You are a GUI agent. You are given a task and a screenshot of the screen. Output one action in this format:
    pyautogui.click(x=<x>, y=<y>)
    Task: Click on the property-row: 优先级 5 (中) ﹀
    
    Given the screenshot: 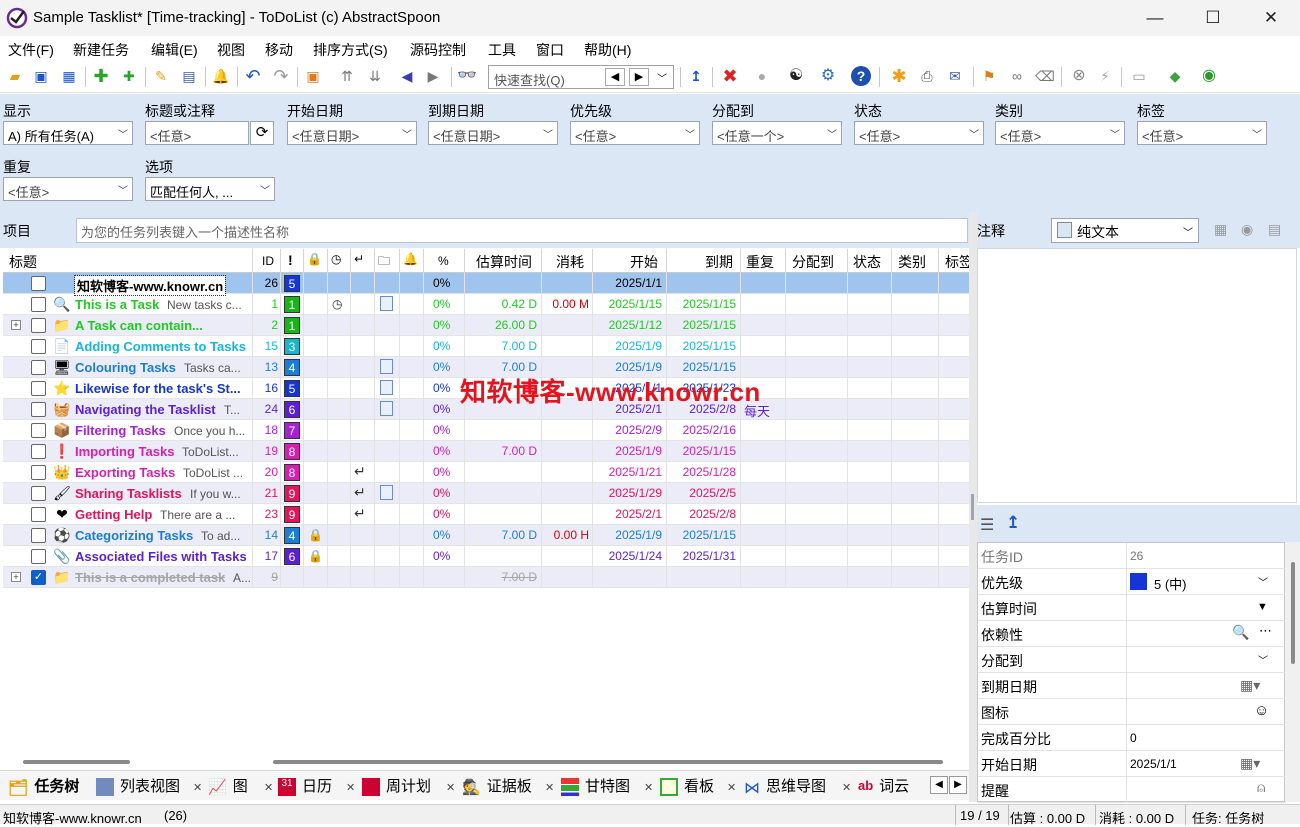 What is the action you would take?
    pyautogui.click(x=1132, y=582)
    